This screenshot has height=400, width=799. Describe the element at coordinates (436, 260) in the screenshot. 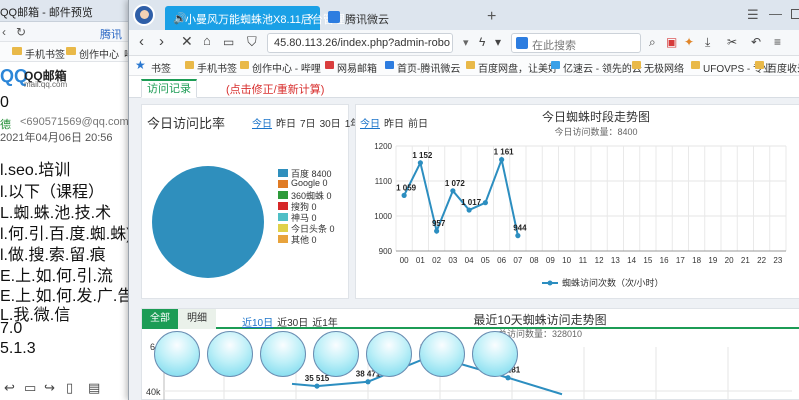

I see `x-tick-label: 02` at that location.